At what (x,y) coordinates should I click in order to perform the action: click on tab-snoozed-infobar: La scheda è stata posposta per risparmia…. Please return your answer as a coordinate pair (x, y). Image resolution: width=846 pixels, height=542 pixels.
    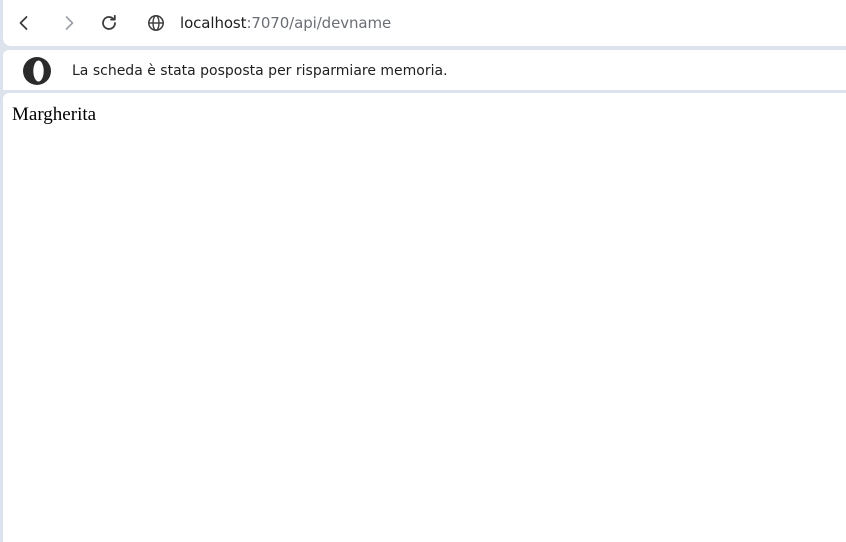
    Looking at the image, I should click on (424, 70).